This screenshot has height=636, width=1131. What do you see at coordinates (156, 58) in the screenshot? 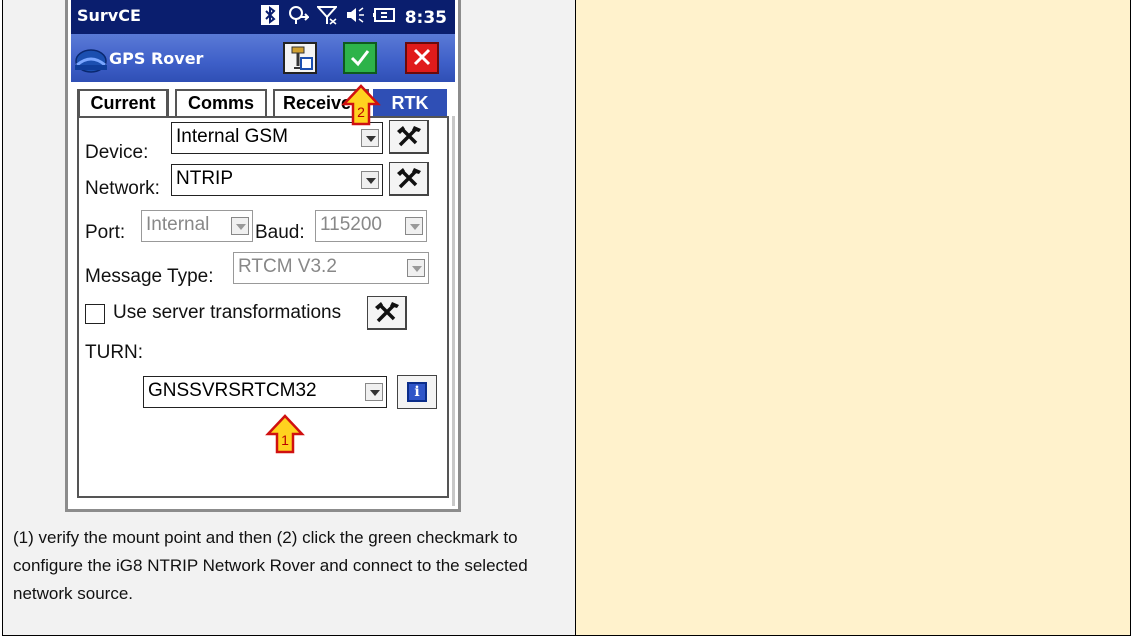
I see `window-title: GPS Rover` at bounding box center [156, 58].